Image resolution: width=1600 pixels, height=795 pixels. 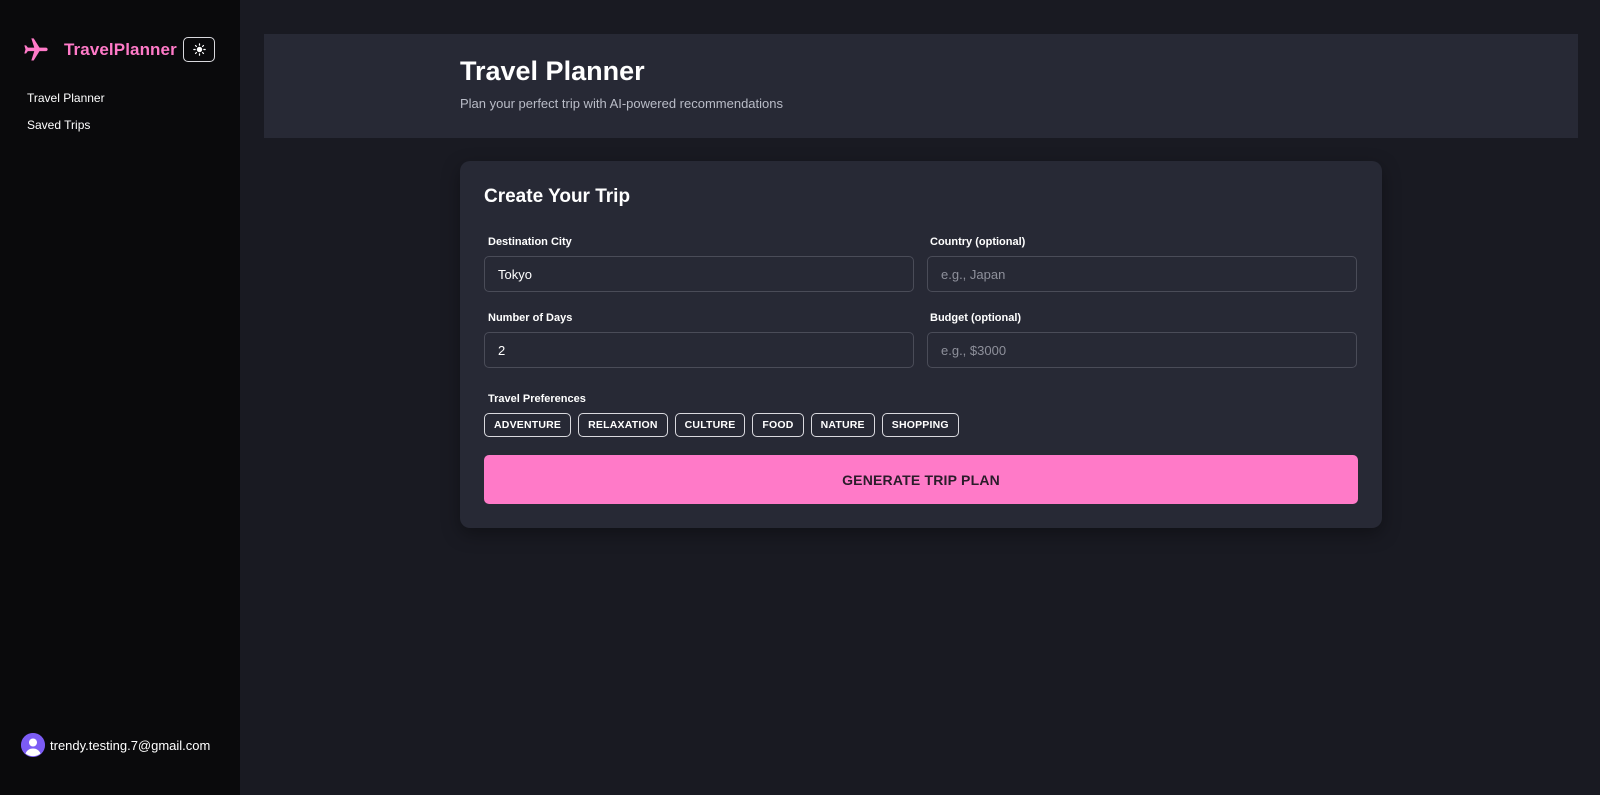 What do you see at coordinates (557, 196) in the screenshot?
I see `card-title: Create Your Trip` at bounding box center [557, 196].